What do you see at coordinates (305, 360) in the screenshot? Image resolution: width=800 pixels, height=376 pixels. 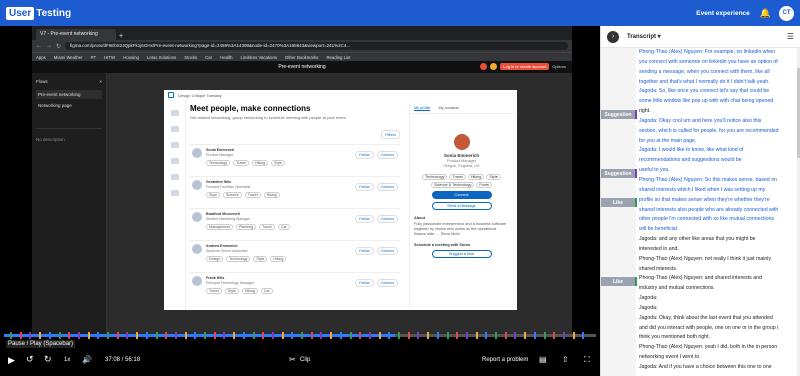 I see `clip-button: Clip` at bounding box center [305, 360].